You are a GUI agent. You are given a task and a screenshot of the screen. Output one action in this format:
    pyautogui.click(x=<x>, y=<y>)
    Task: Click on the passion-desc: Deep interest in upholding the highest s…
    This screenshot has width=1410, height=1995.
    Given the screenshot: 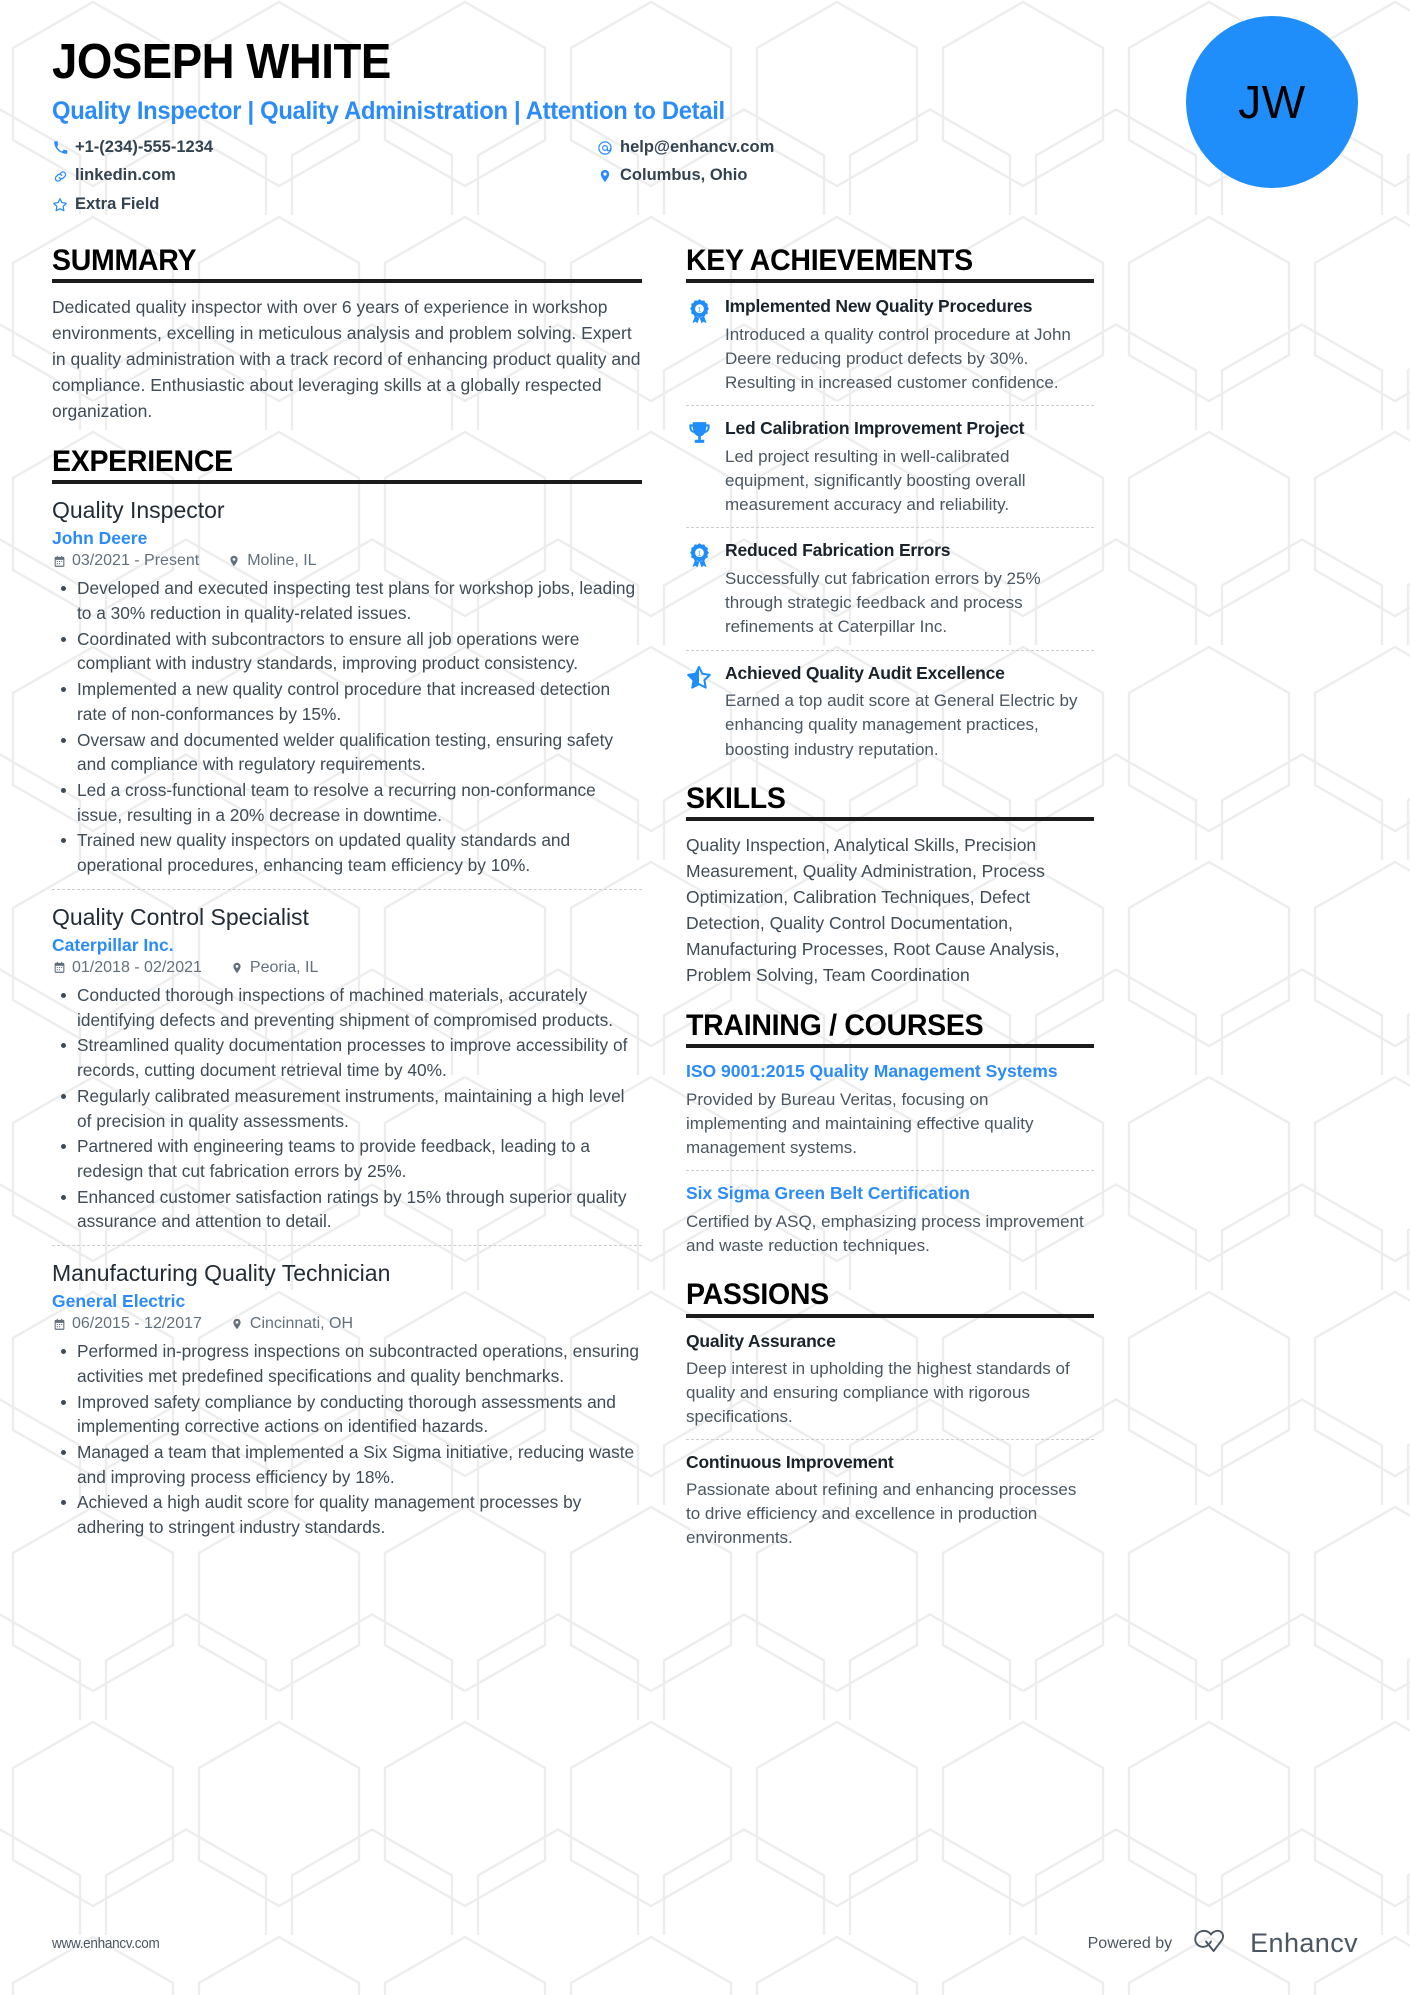 What is the action you would take?
    pyautogui.click(x=878, y=1392)
    